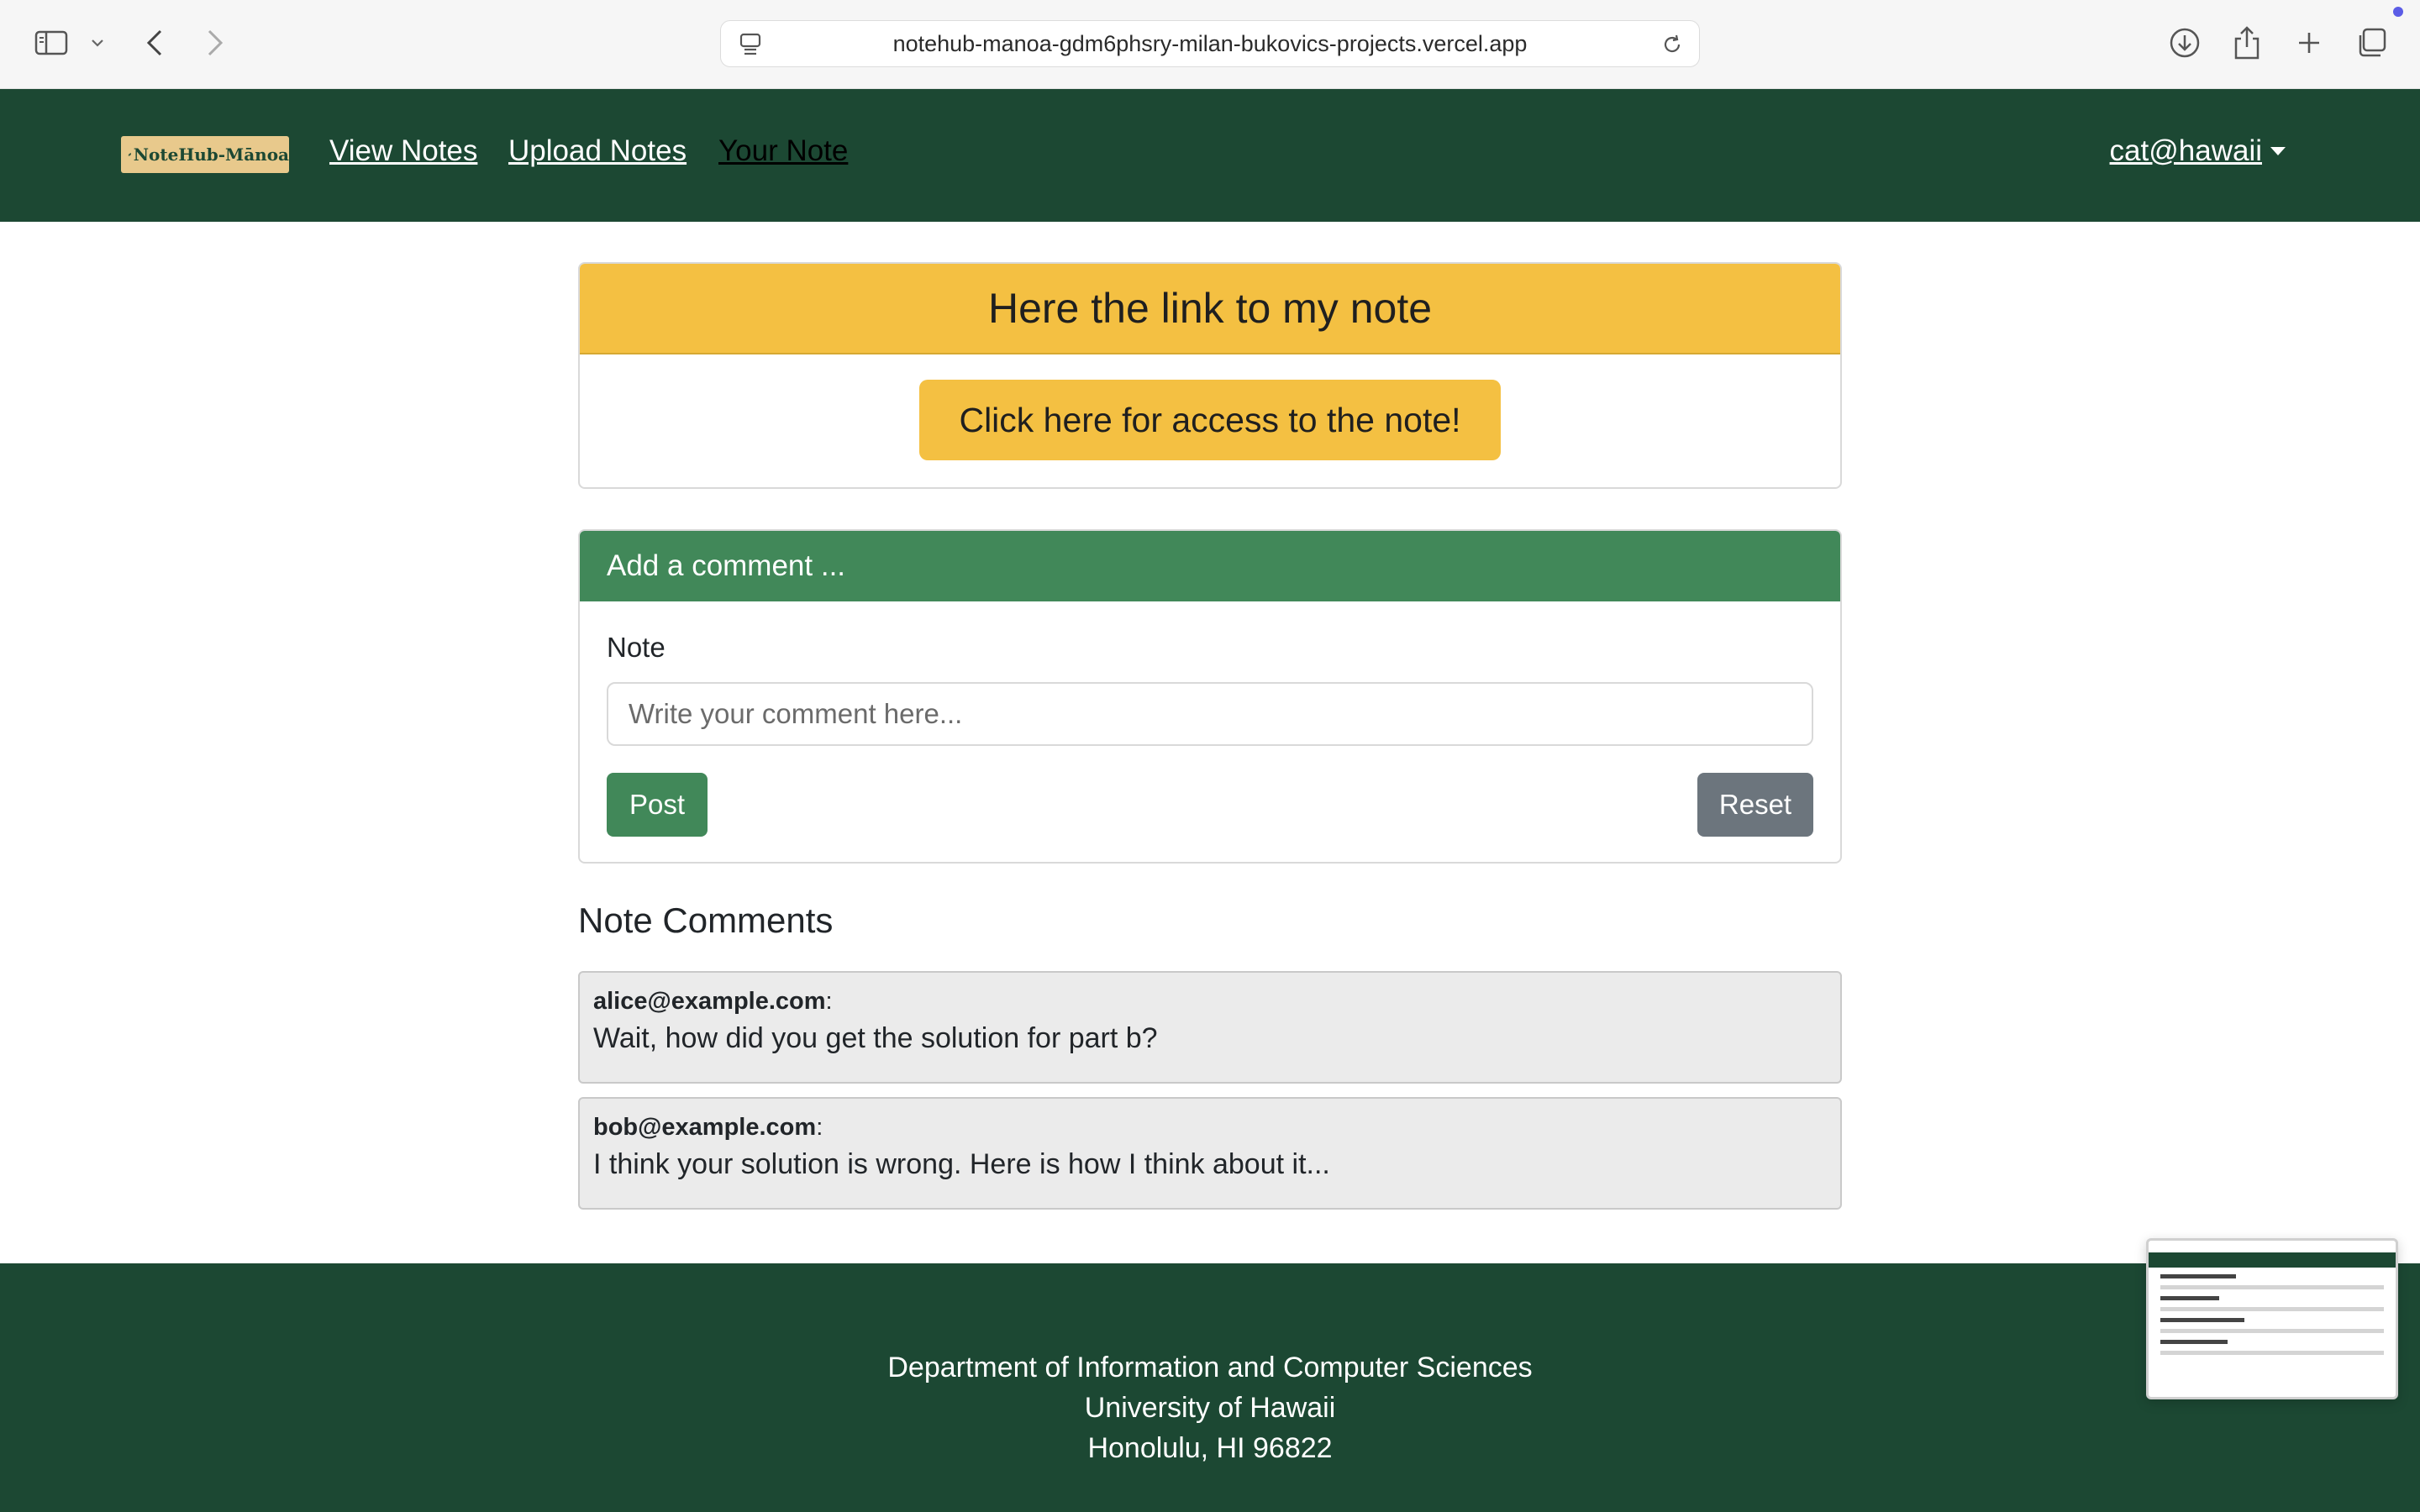 This screenshot has height=1512, width=2420. Describe the element at coordinates (97, 42) in the screenshot. I see `chevron-down-icon` at that location.